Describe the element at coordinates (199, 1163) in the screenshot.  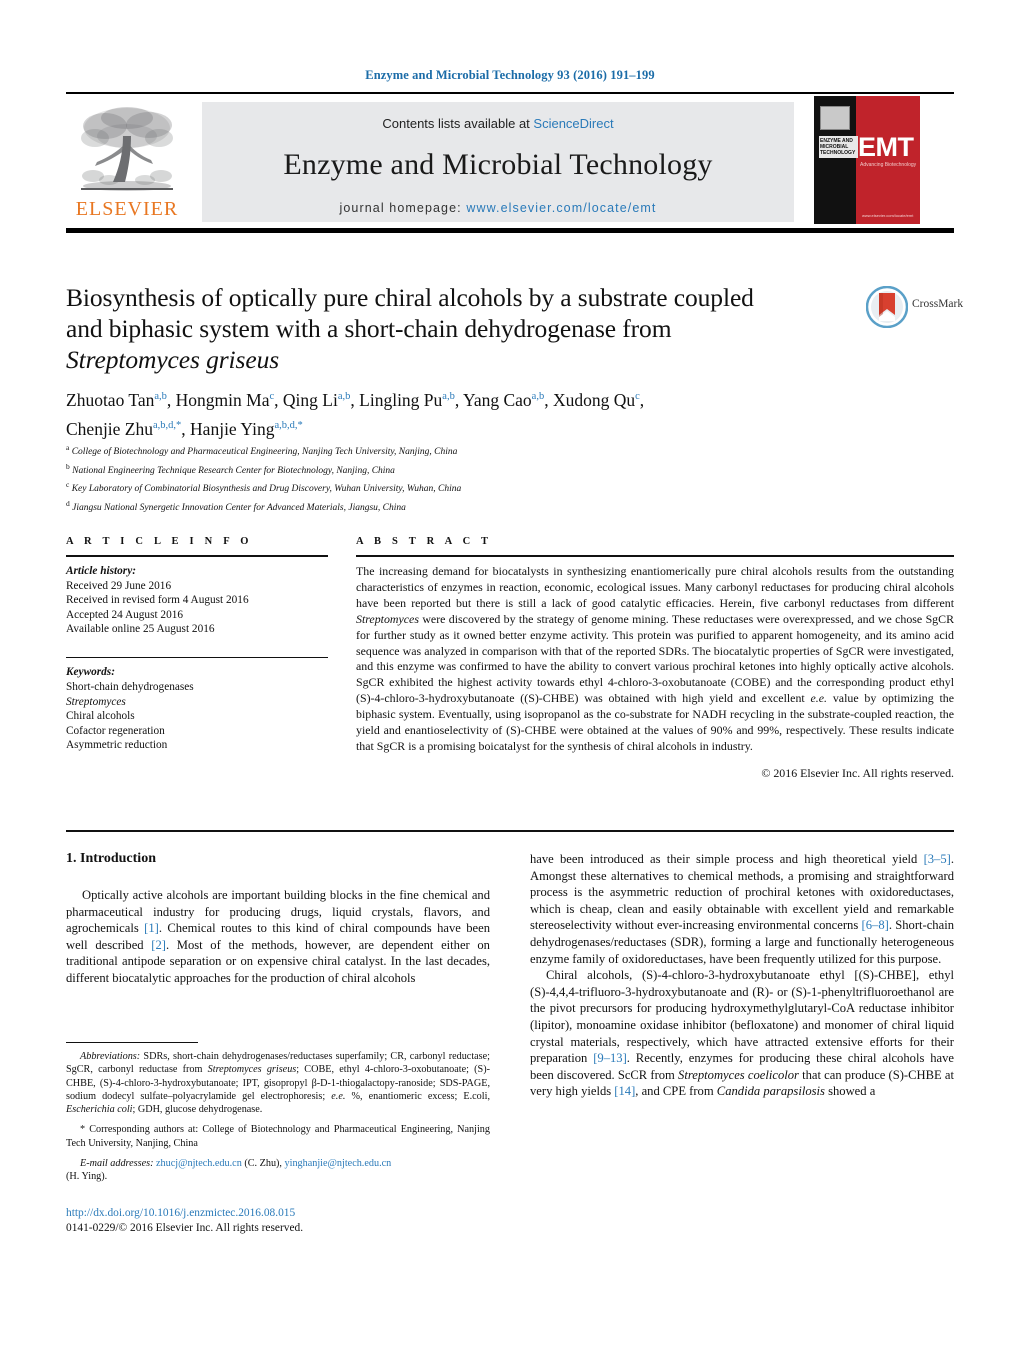
I see `email-link-1: zhucj@njtech.edu.cn` at that location.